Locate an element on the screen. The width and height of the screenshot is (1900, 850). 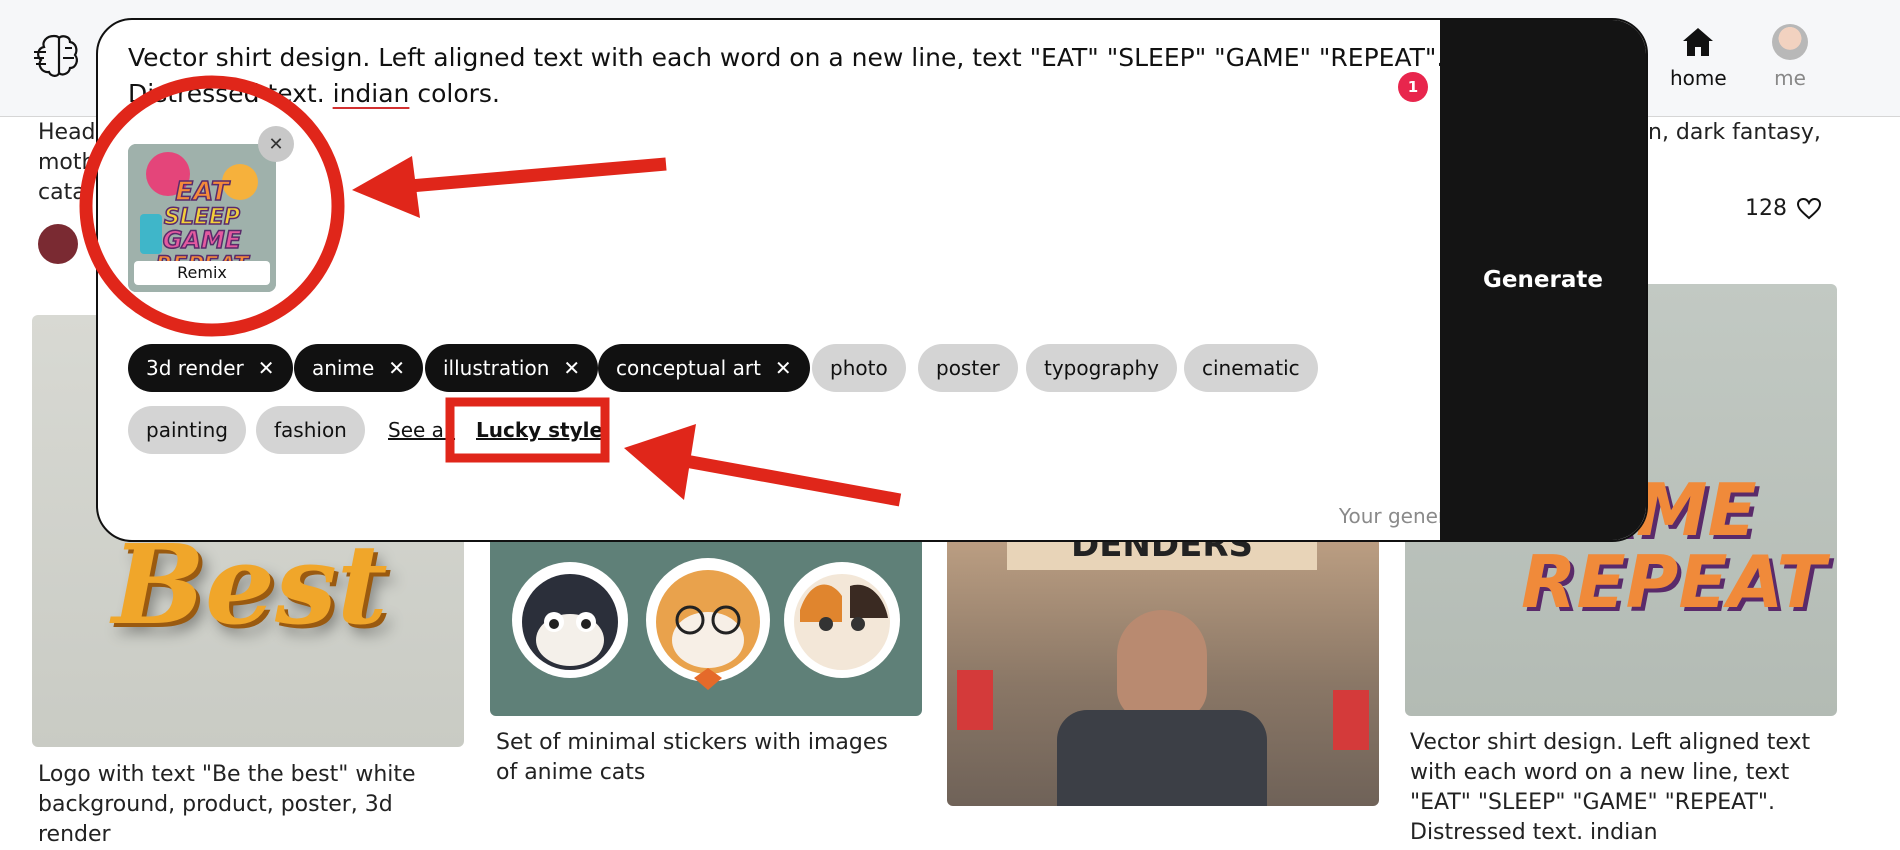
prompt-text-2: Distressed text. is located at coordinates (230, 93).